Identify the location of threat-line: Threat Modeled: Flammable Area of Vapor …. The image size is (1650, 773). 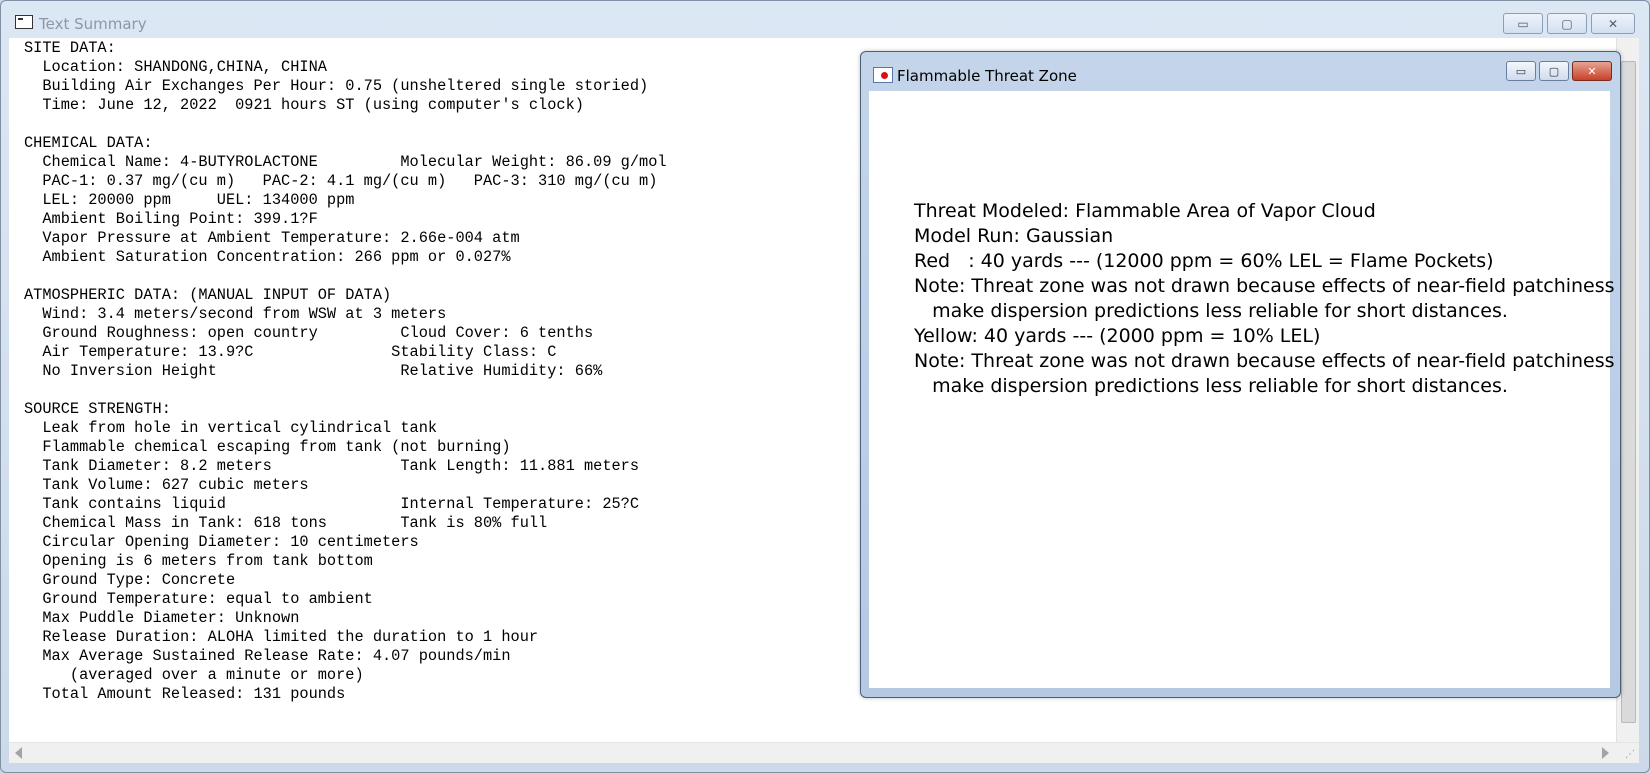
(1145, 211).